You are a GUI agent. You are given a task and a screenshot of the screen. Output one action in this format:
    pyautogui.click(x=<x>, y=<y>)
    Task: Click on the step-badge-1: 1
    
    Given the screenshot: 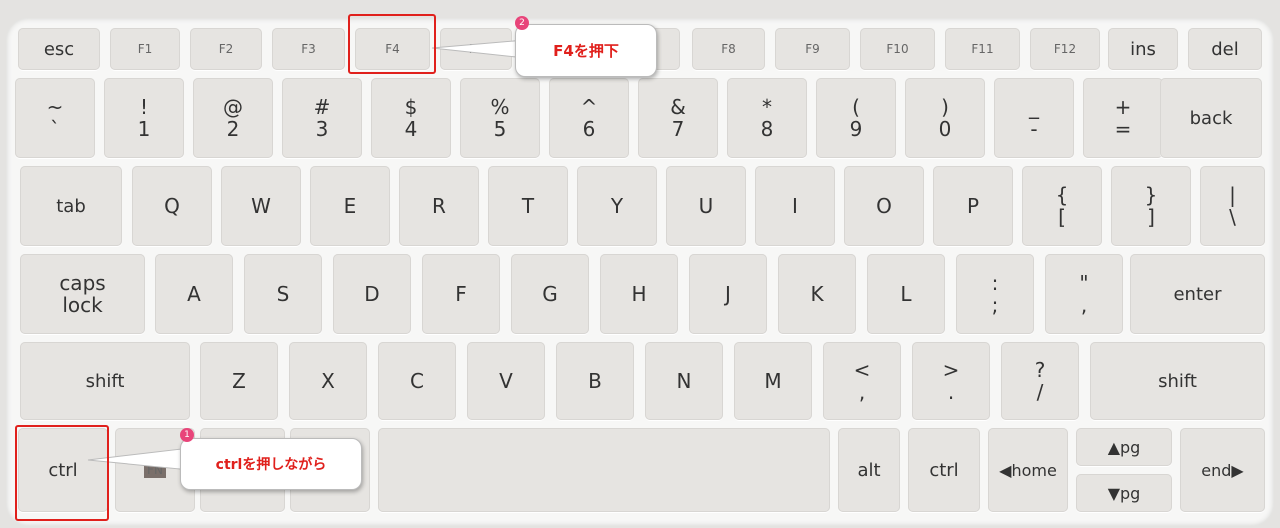 What is the action you would take?
    pyautogui.click(x=187, y=435)
    